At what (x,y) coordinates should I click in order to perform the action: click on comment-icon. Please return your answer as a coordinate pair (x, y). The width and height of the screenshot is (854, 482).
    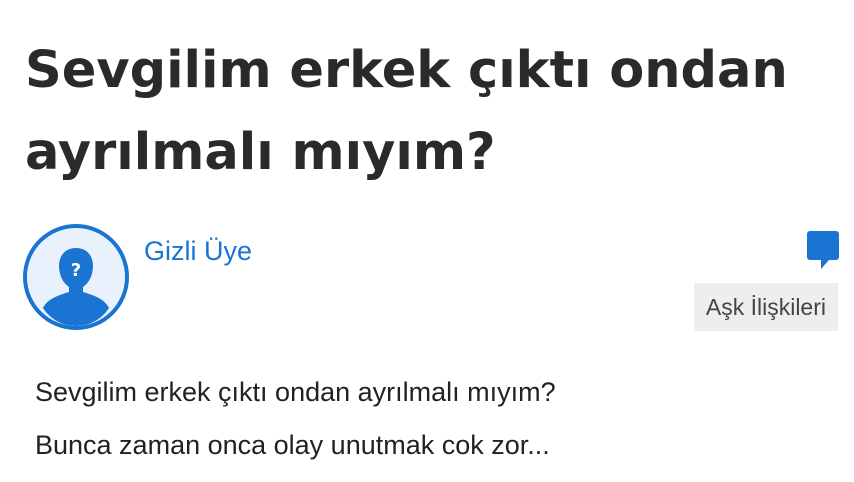
    Looking at the image, I should click on (823, 251).